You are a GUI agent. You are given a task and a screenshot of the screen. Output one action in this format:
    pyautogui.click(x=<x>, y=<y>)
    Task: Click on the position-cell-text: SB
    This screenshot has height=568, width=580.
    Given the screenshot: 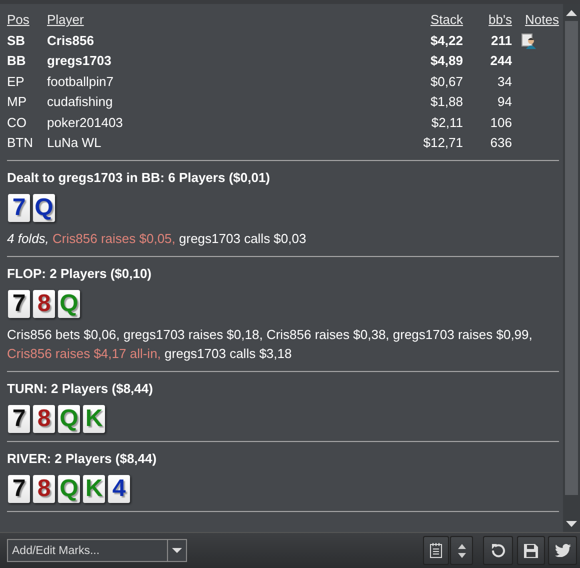 What is the action you would take?
    pyautogui.click(x=16, y=41)
    